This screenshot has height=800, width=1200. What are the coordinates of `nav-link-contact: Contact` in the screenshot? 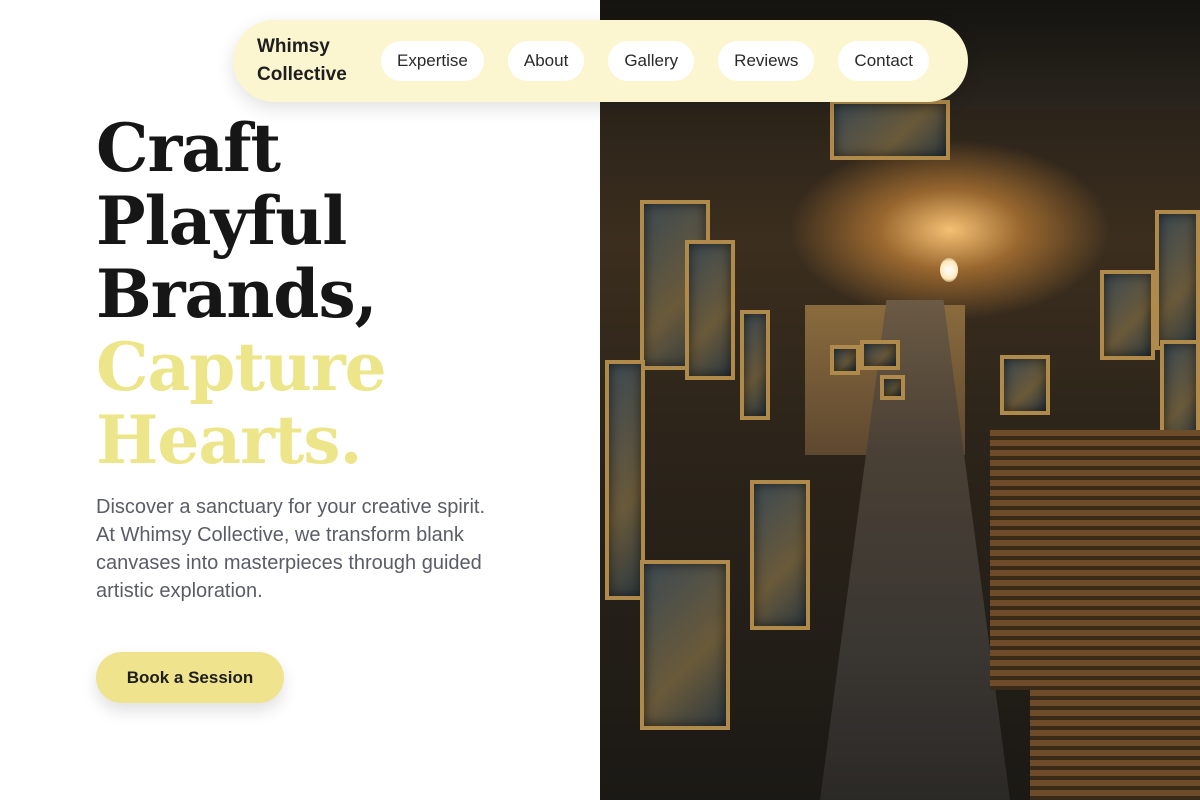 It's located at (884, 61).